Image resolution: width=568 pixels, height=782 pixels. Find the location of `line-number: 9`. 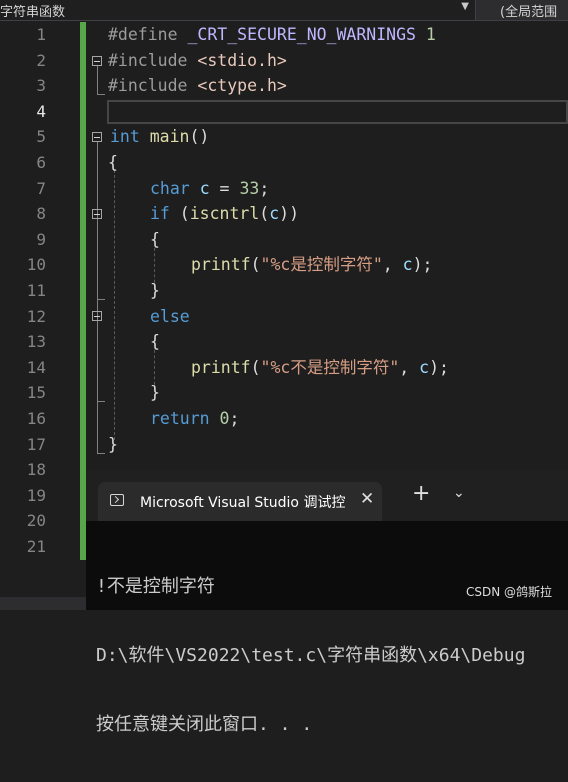

line-number: 9 is located at coordinates (41, 239).